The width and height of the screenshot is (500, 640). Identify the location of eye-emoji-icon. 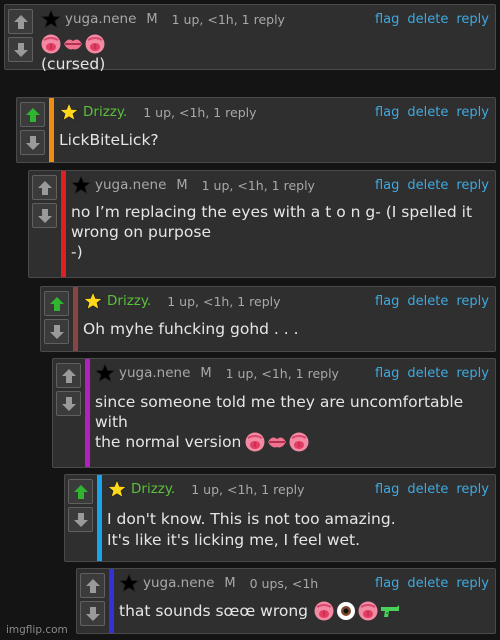
(346, 611).